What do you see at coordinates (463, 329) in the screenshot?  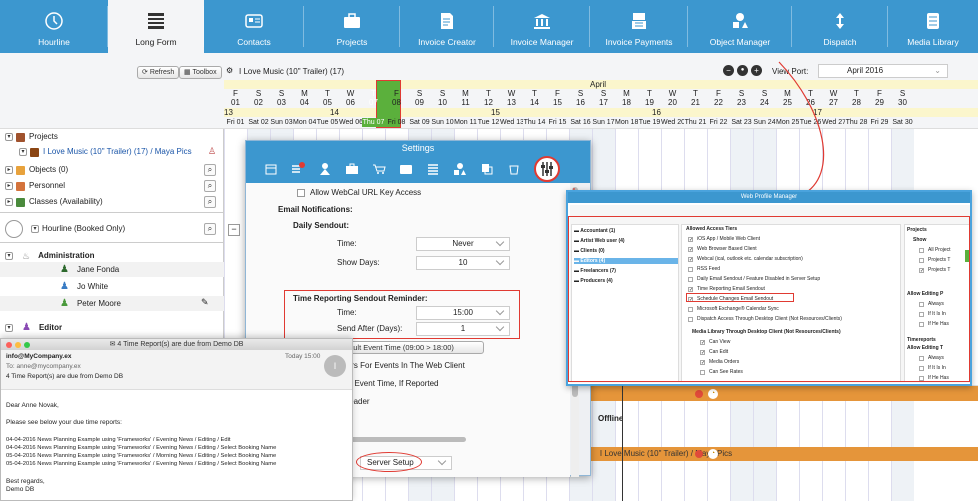 I see `send-after-select: 1` at bounding box center [463, 329].